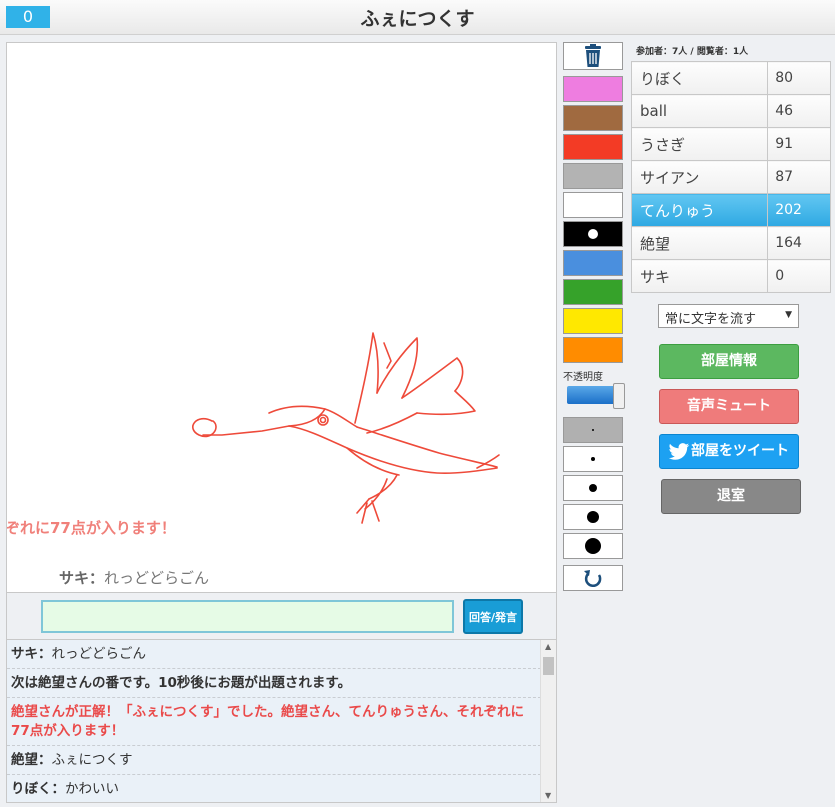 The image size is (835, 807). Describe the element at coordinates (799, 111) in the screenshot. I see `player-score: 46` at that location.